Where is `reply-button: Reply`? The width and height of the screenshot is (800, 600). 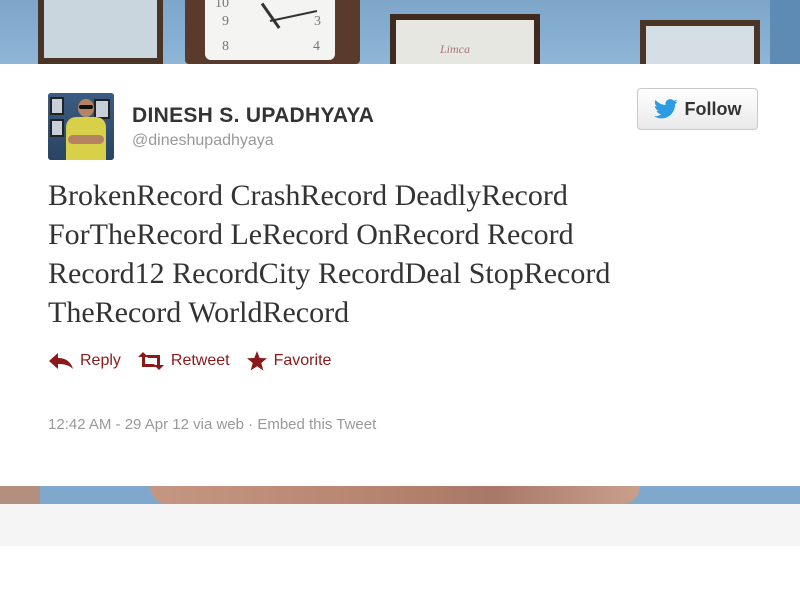
reply-button: Reply is located at coordinates (84, 361).